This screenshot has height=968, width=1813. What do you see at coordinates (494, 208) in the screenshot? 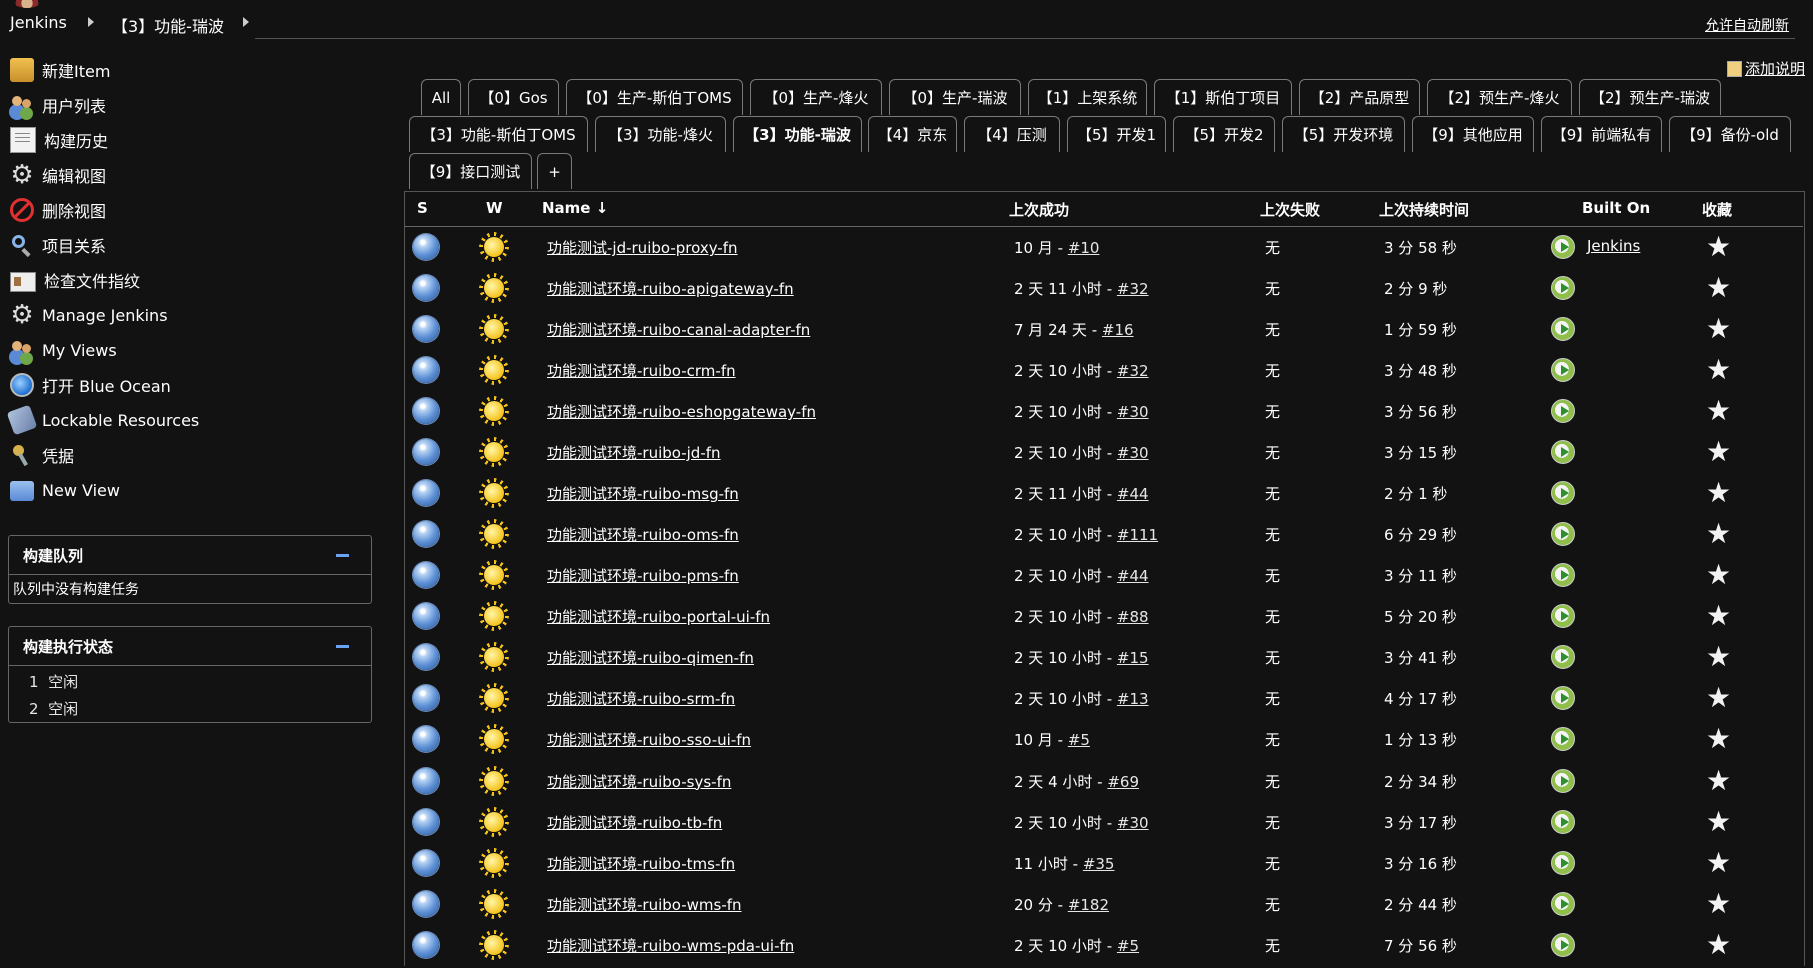
I see `col-header-weather: W` at bounding box center [494, 208].